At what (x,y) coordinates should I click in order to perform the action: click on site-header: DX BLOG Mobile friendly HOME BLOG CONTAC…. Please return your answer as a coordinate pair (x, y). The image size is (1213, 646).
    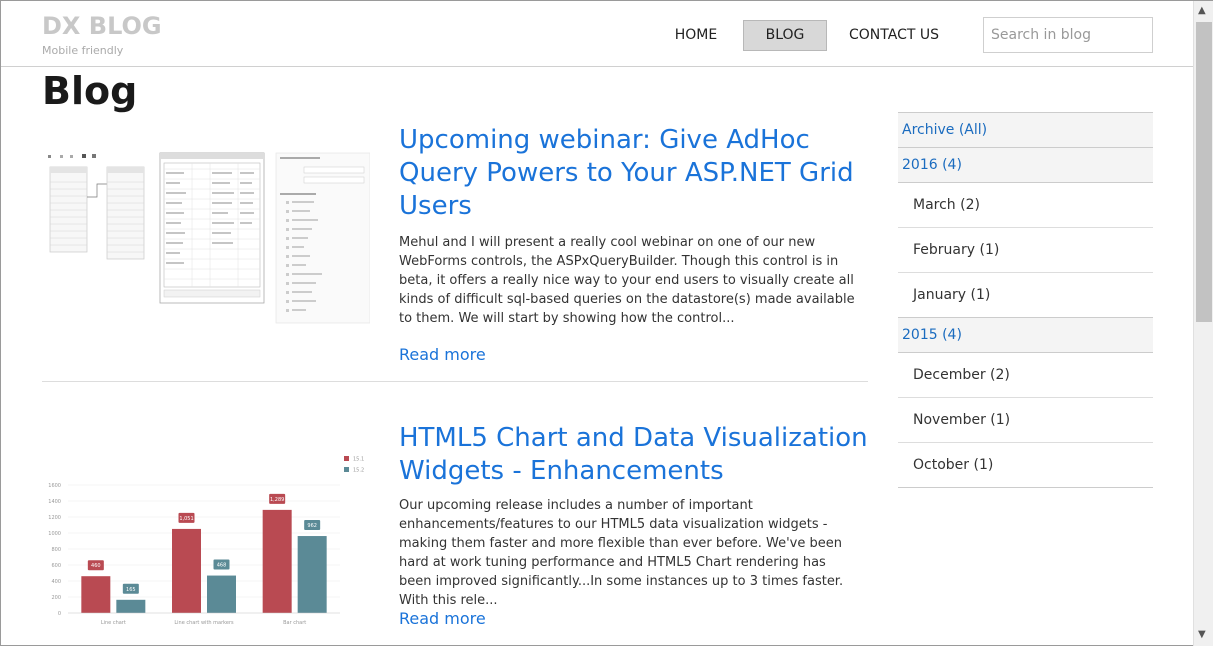
    Looking at the image, I should click on (597, 34).